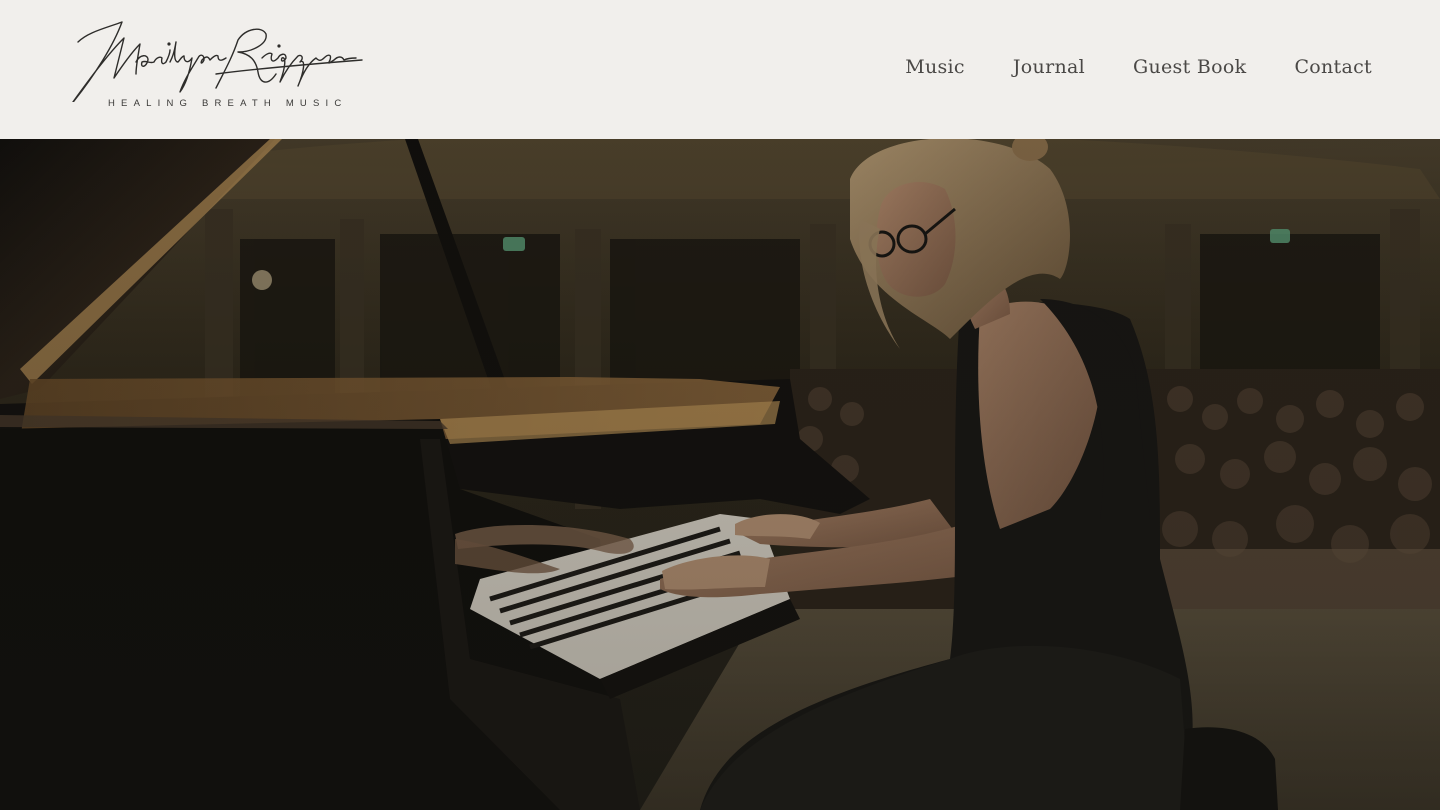  I want to click on nav-link-journal: Journal, so click(1049, 67).